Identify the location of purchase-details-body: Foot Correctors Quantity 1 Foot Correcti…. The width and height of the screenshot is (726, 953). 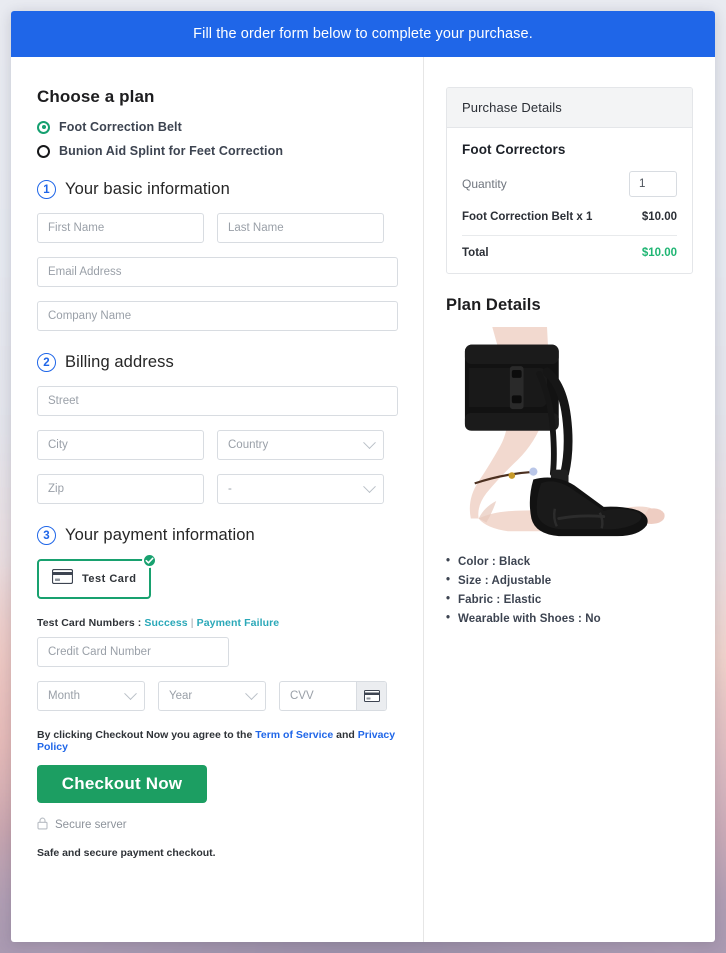
(569, 200).